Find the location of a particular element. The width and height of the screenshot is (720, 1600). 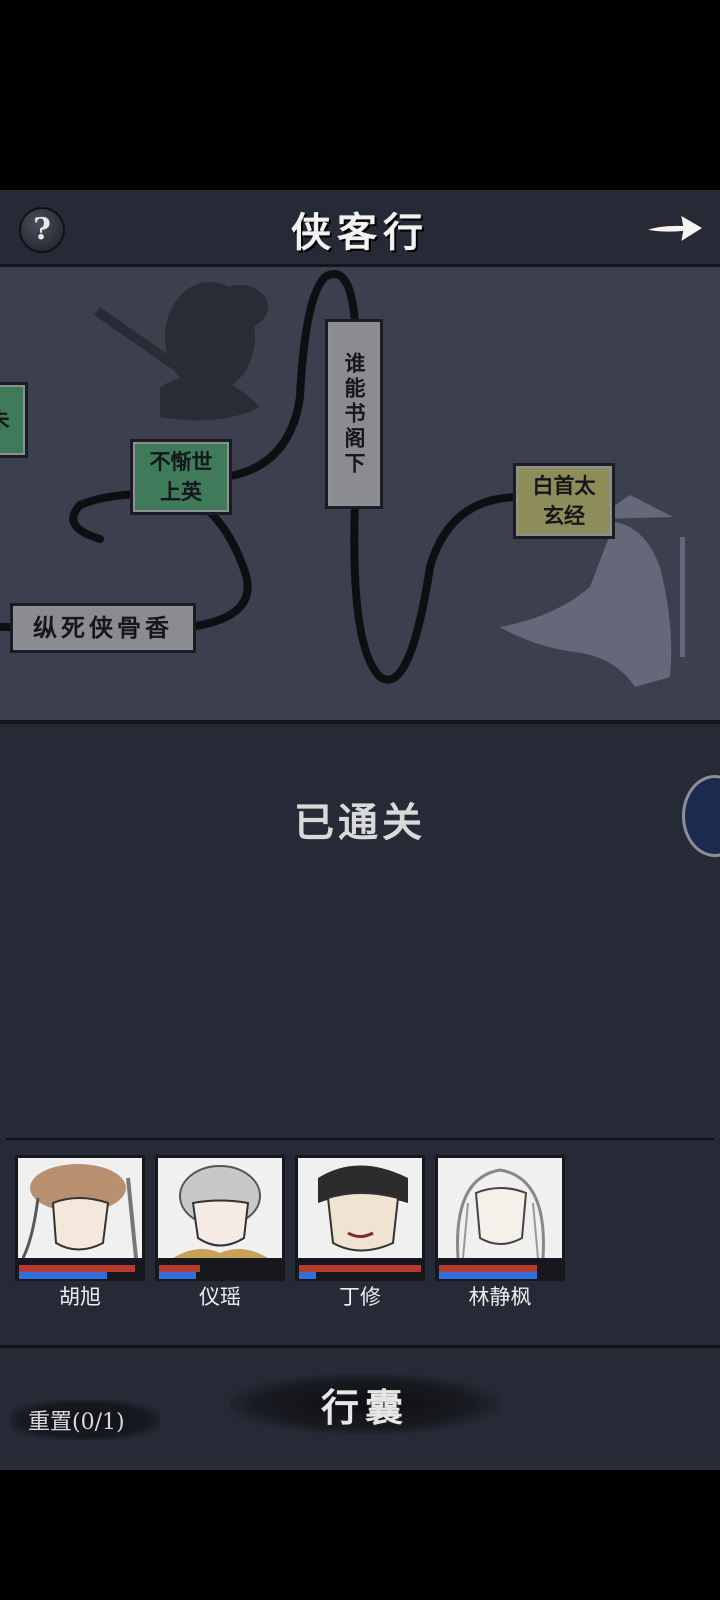

next-arrow-icon is located at coordinates (674, 228).